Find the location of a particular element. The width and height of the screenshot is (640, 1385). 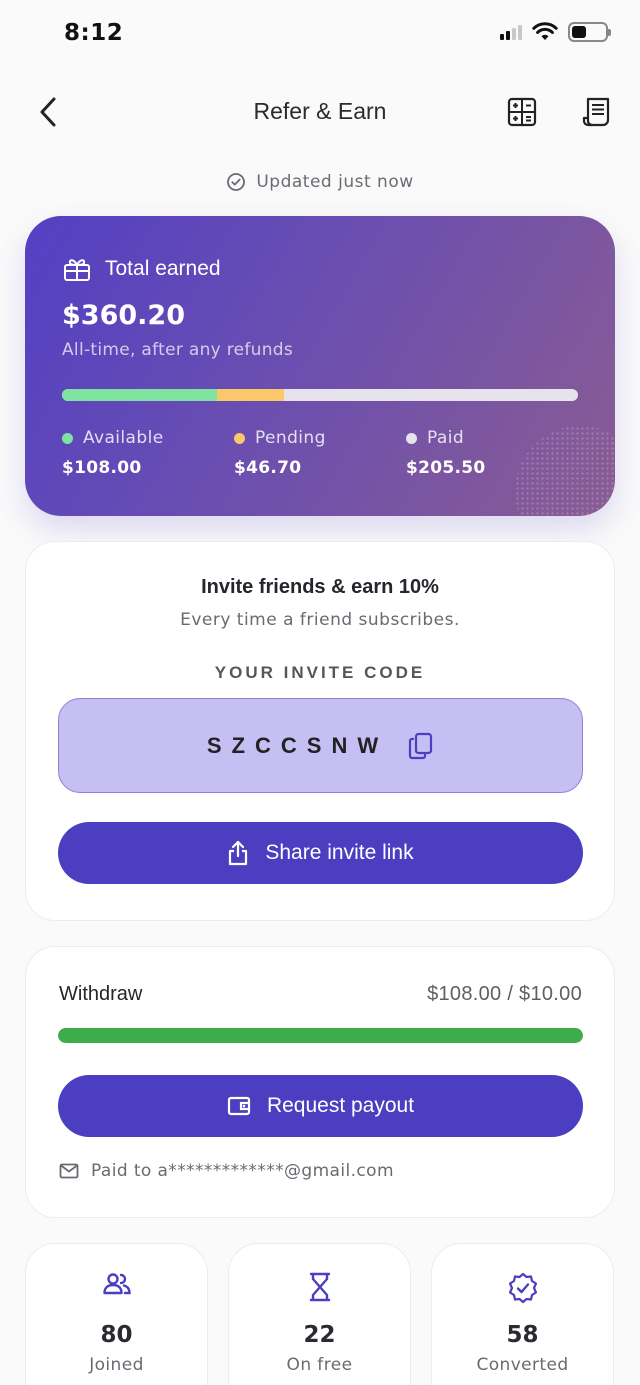

legend-value: $108.00 is located at coordinates (102, 468).